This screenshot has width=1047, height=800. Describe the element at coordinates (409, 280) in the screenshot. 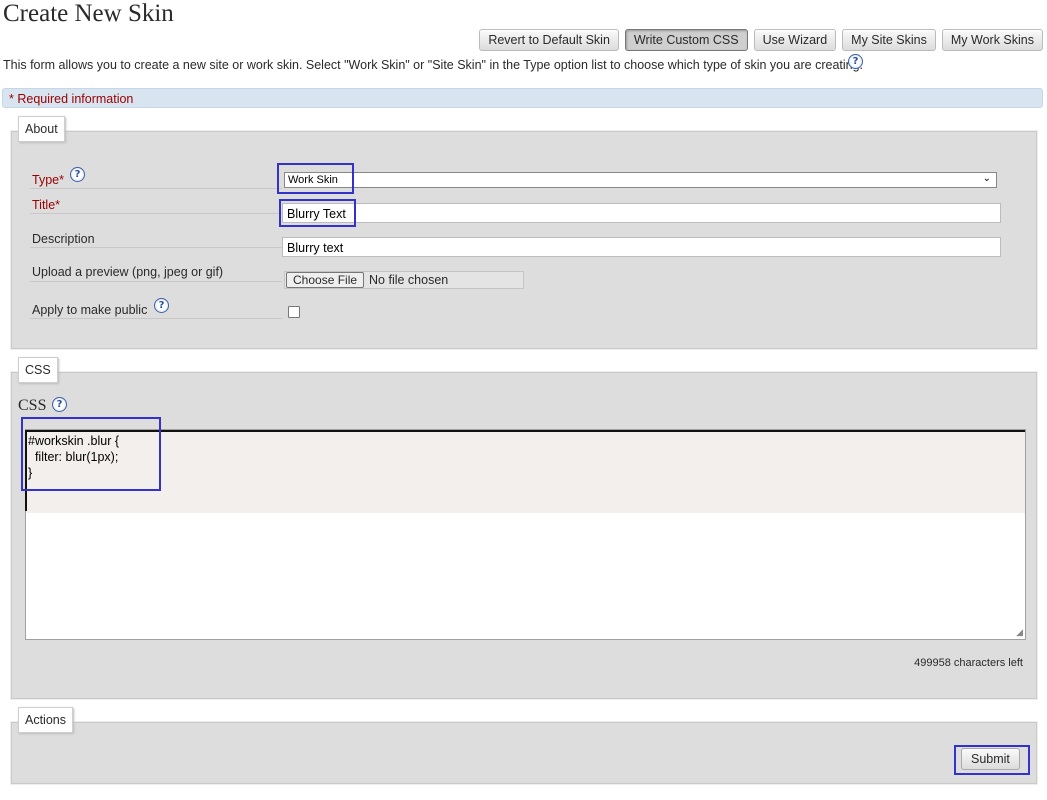

I see `file-status-text: No file chosen` at that location.